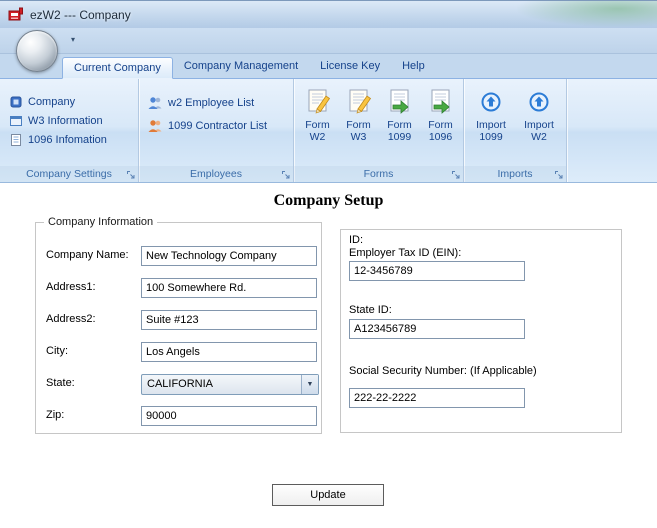 This screenshot has height=528, width=657. What do you see at coordinates (87, 255) in the screenshot?
I see `company-name-label: Company Name:` at bounding box center [87, 255].